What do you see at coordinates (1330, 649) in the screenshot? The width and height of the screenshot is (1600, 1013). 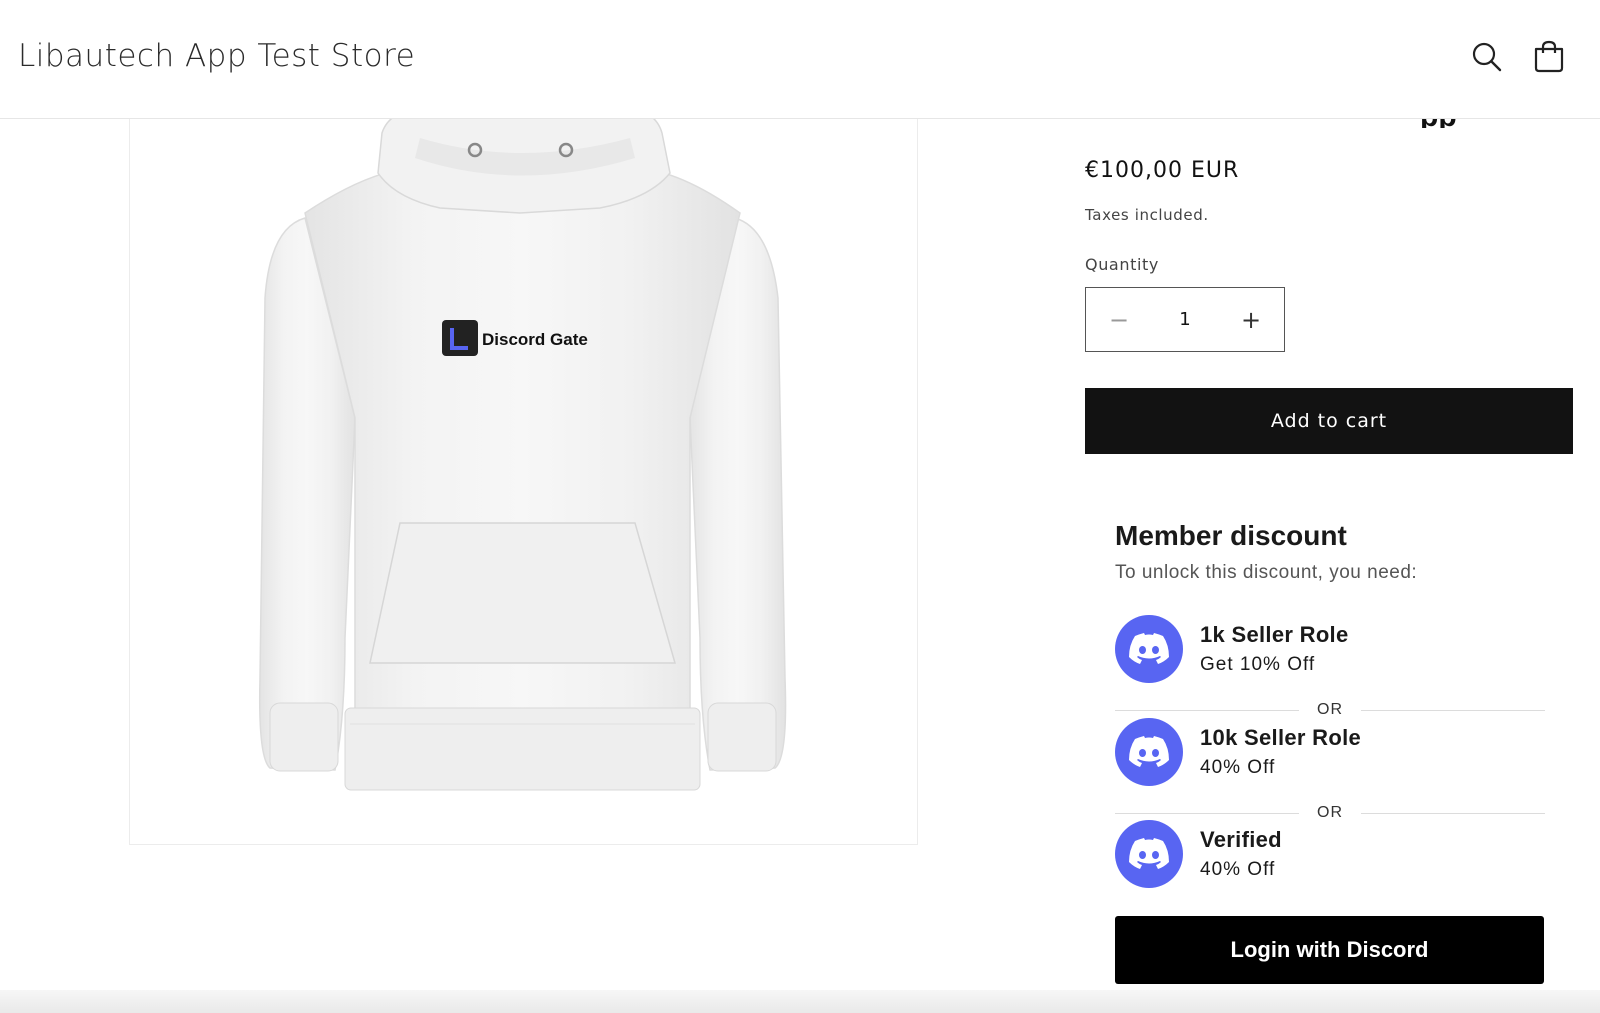 I see `role-requirement: 1k Seller Role Get 10% Off` at bounding box center [1330, 649].